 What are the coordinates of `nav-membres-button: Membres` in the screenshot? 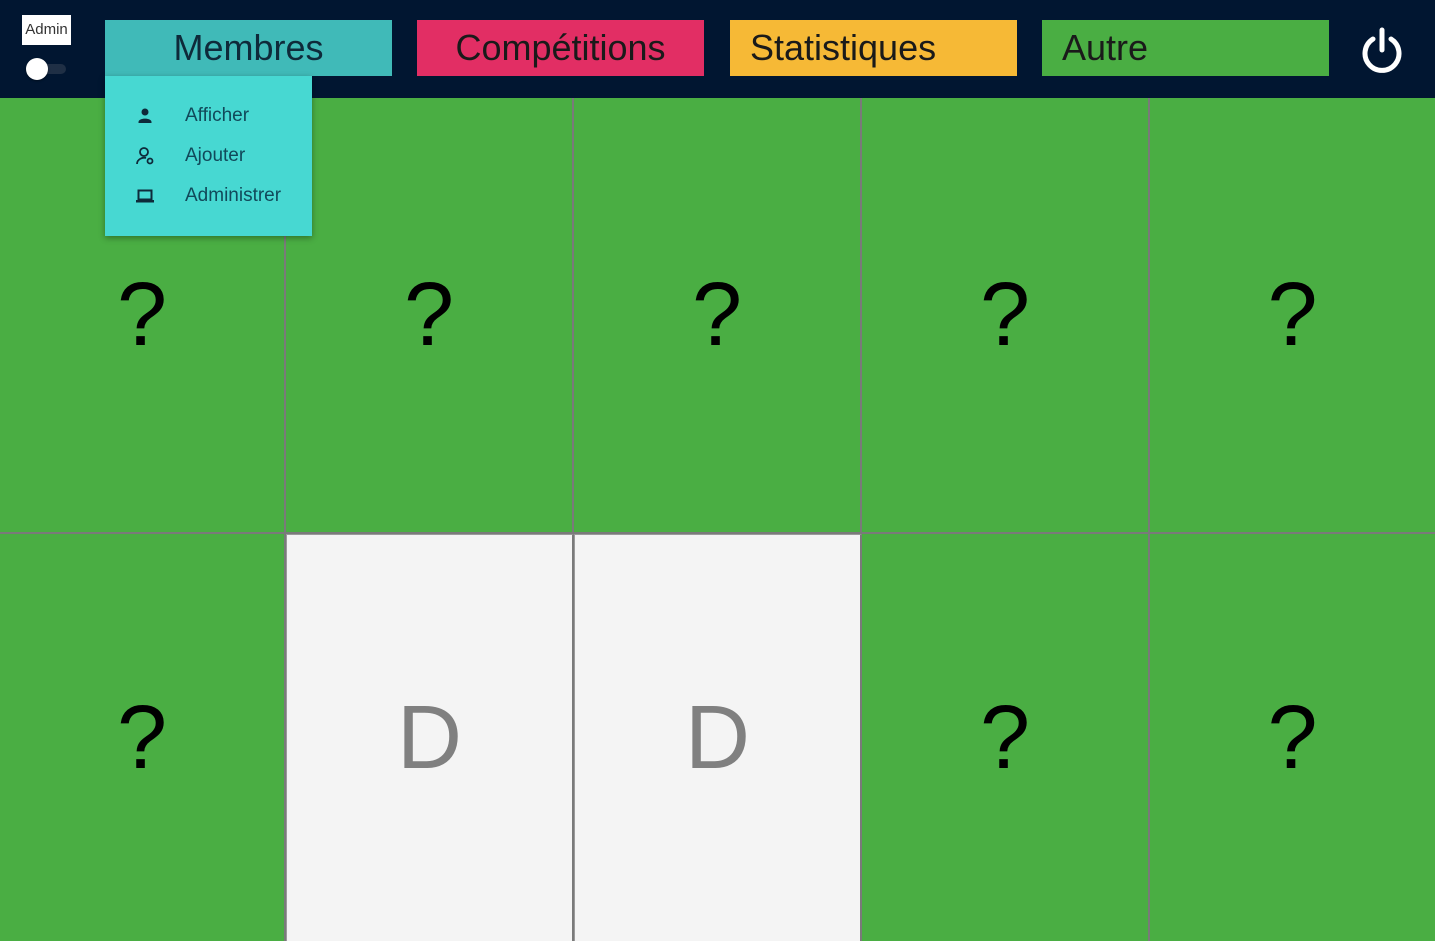 It's located at (248, 48).